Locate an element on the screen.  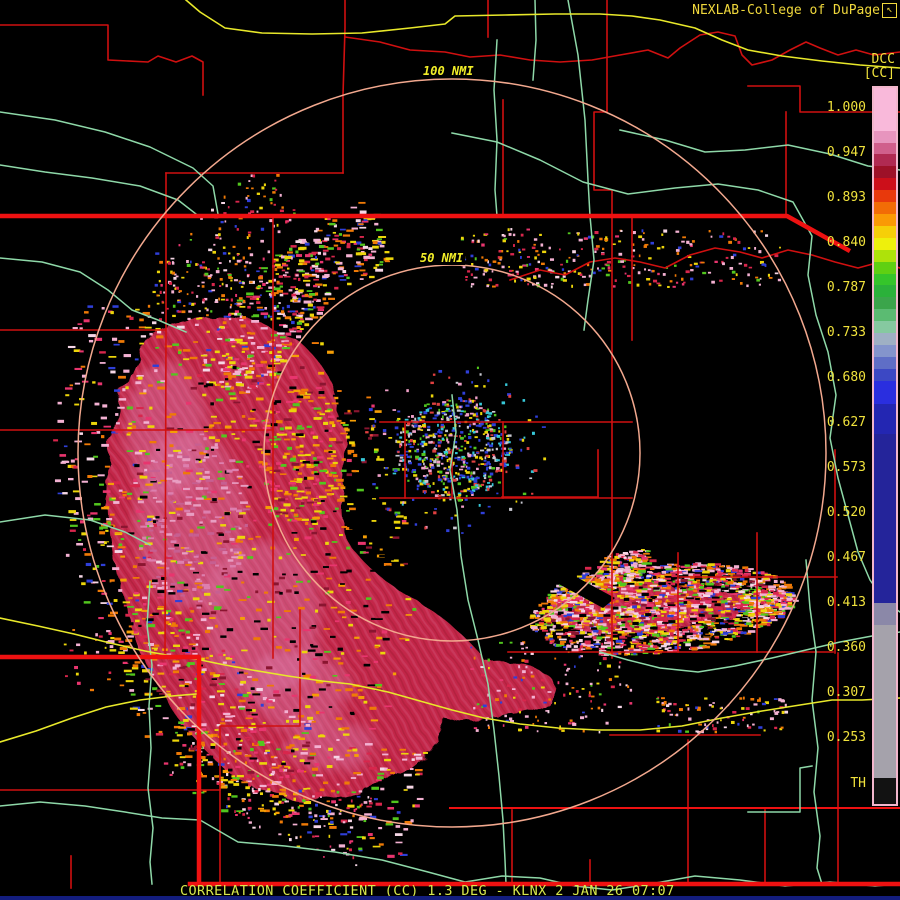
colorbar-tick-label: 0.893 is located at coordinates (846, 197).